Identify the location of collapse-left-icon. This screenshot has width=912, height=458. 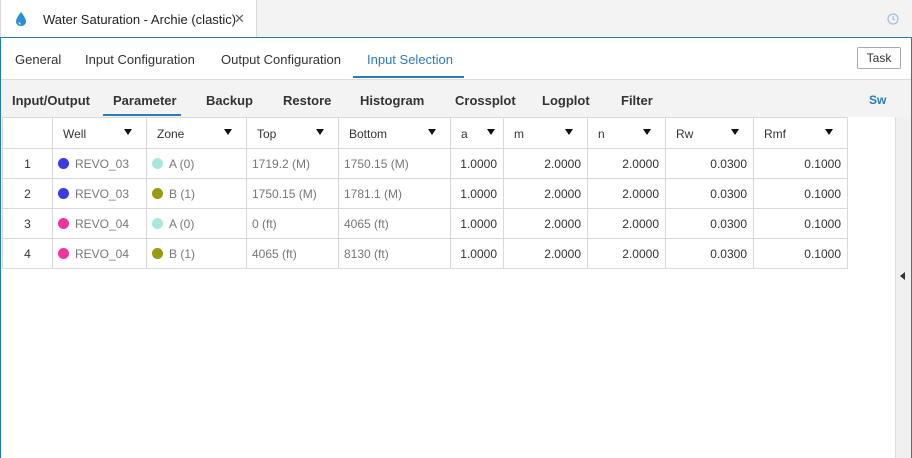
(902, 276).